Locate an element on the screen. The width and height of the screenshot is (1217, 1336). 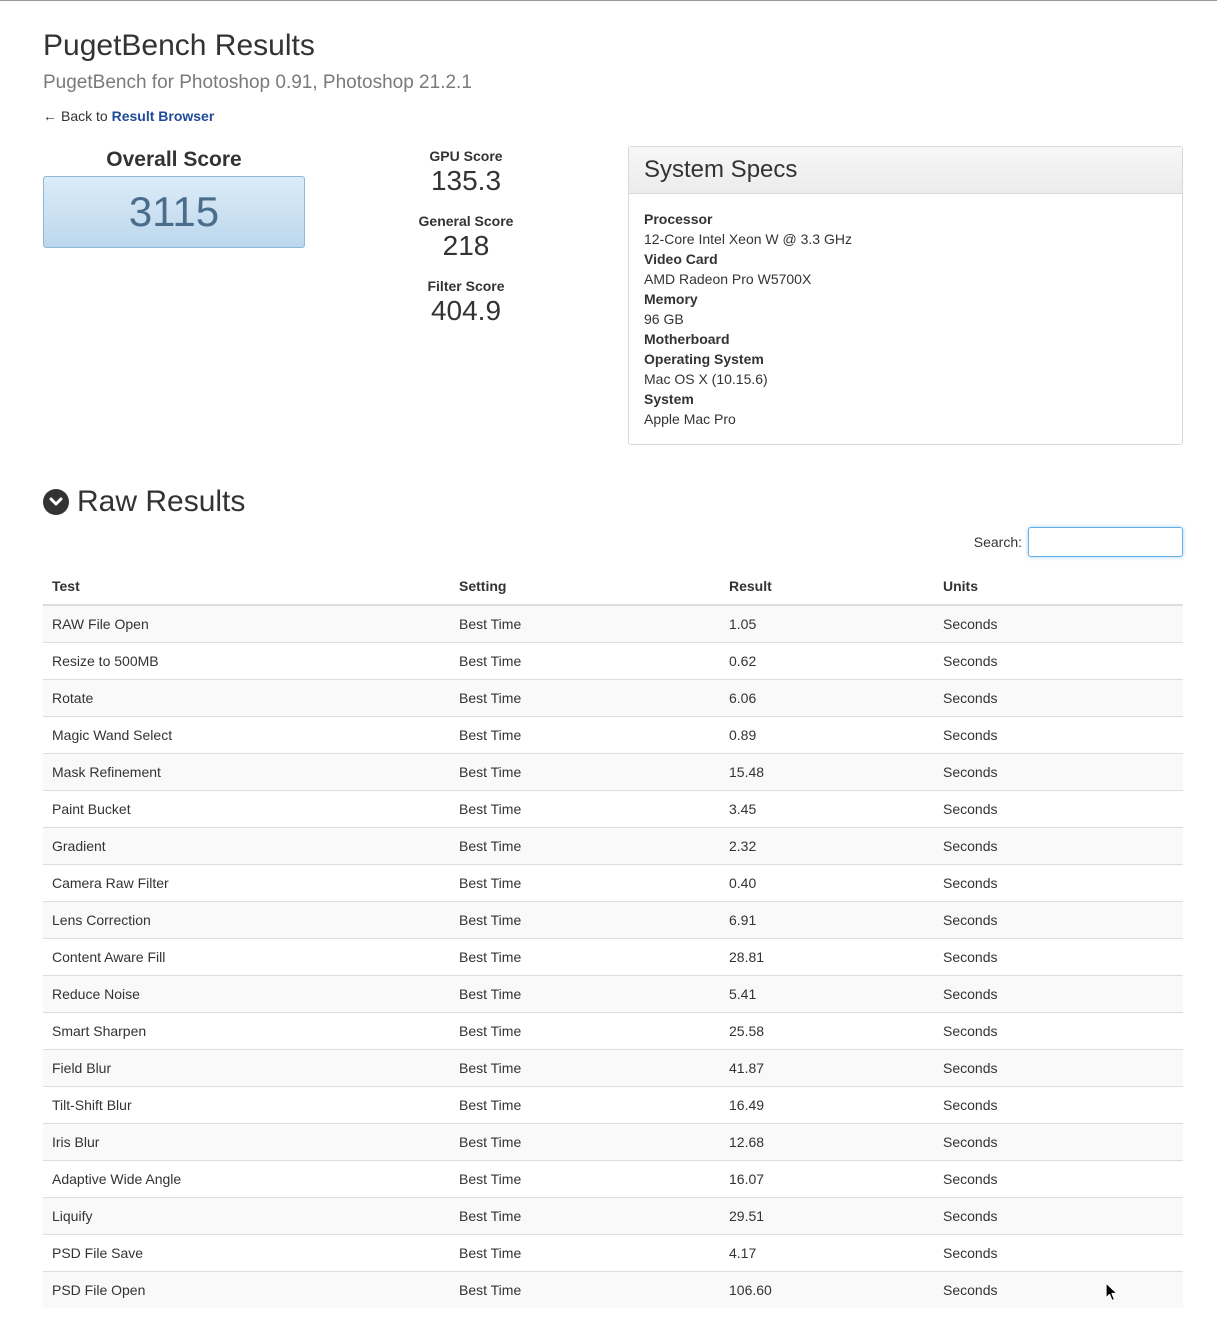
page-title: PugetBench Results is located at coordinates (179, 45).